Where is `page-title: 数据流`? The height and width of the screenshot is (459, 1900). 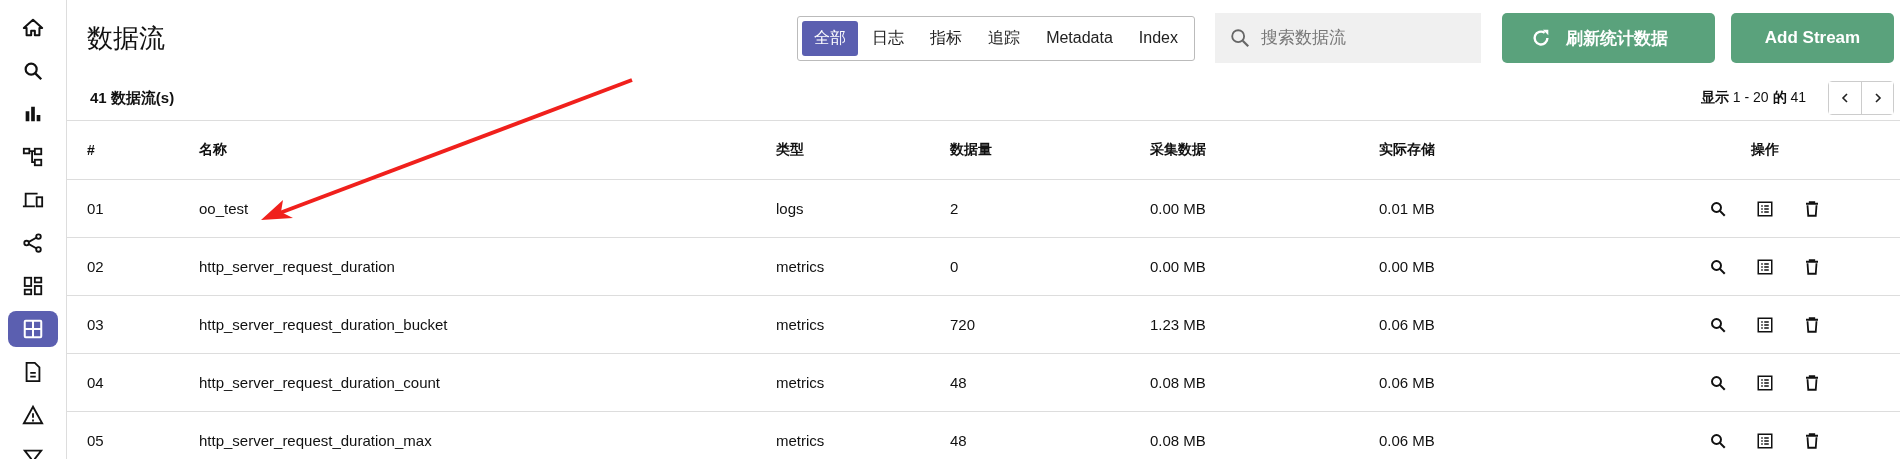
page-title: 数据流 is located at coordinates (126, 38).